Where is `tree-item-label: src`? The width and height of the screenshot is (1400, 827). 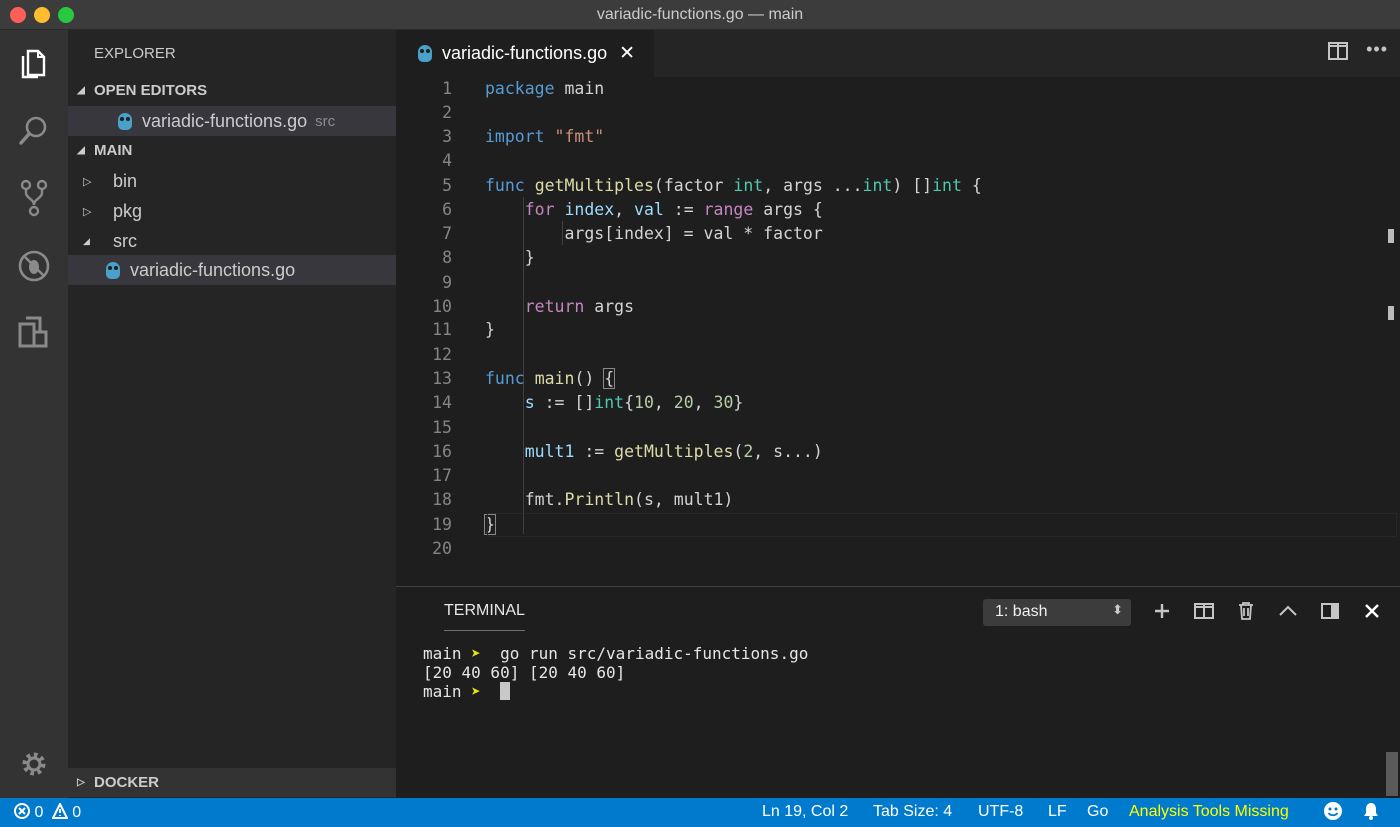
tree-item-label: src is located at coordinates (125, 241).